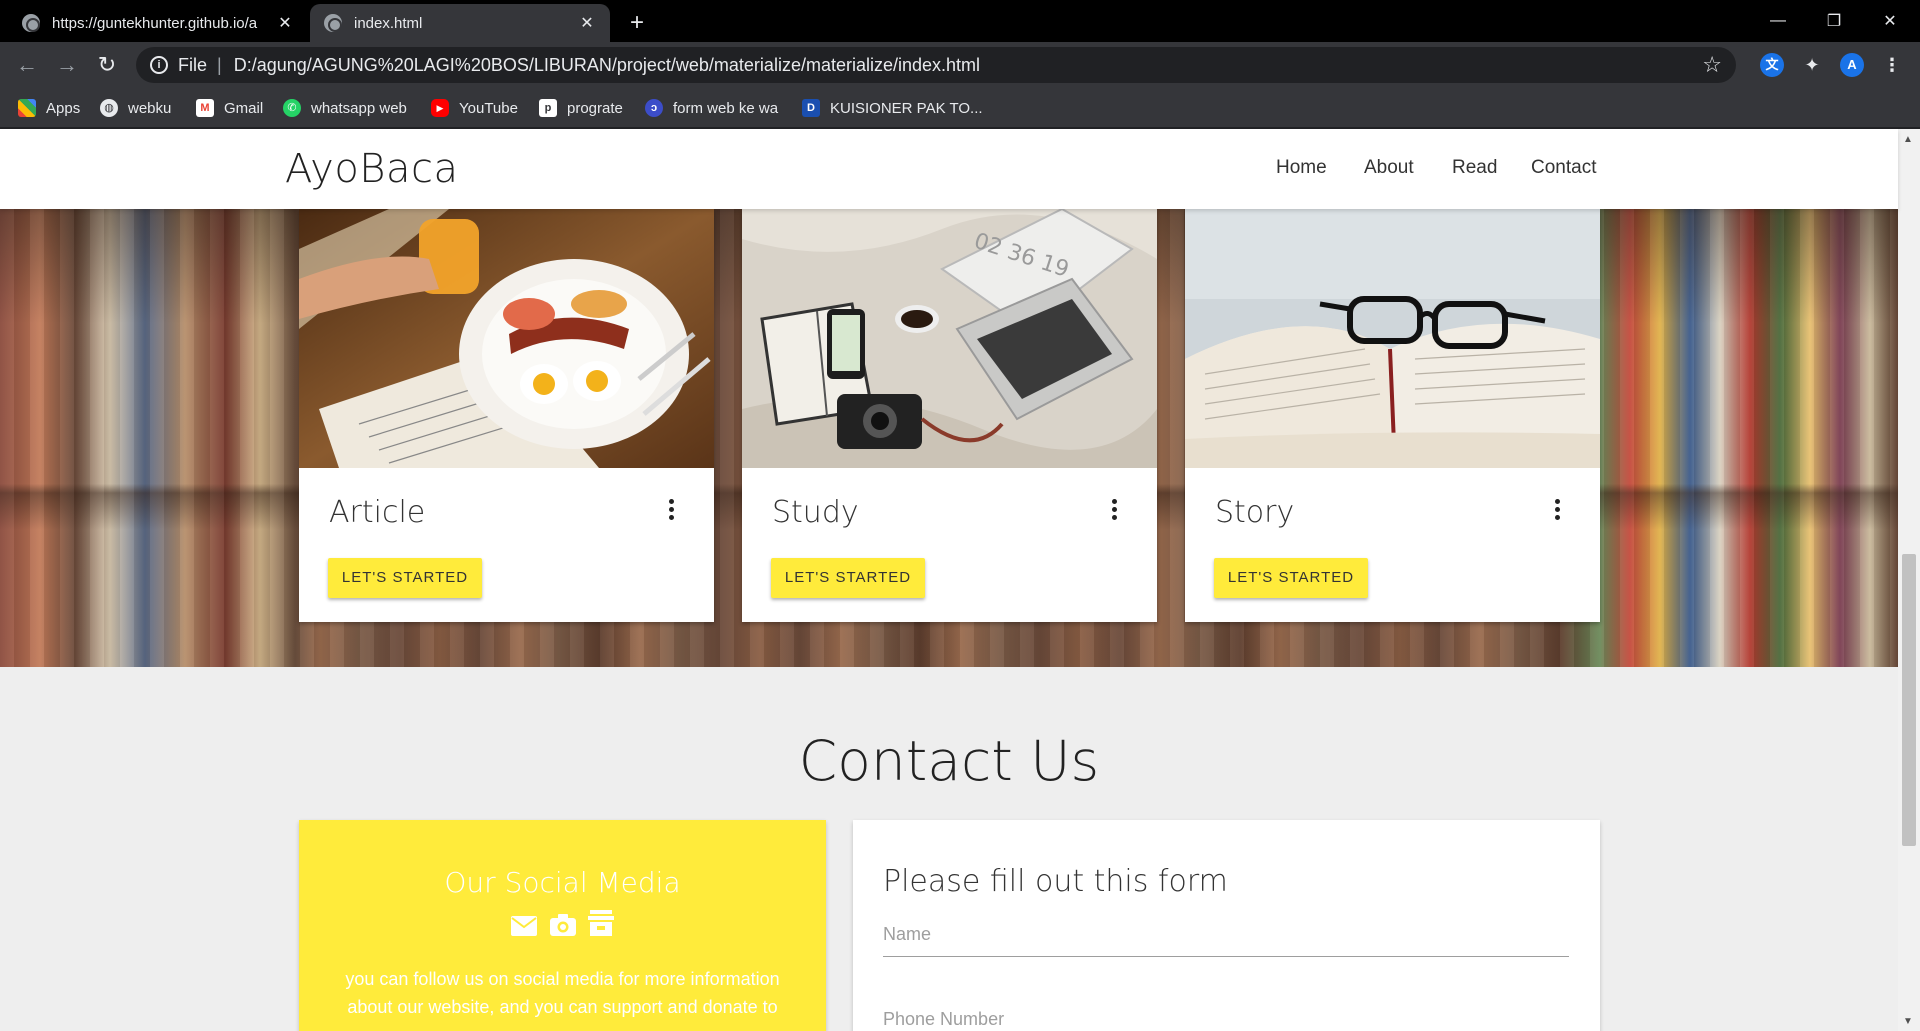 The width and height of the screenshot is (1920, 1031). I want to click on gmail-icon: M, so click(205, 108).